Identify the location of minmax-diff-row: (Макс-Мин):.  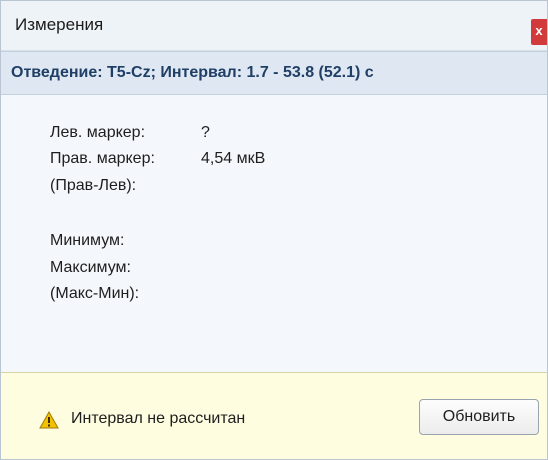
(125, 294).